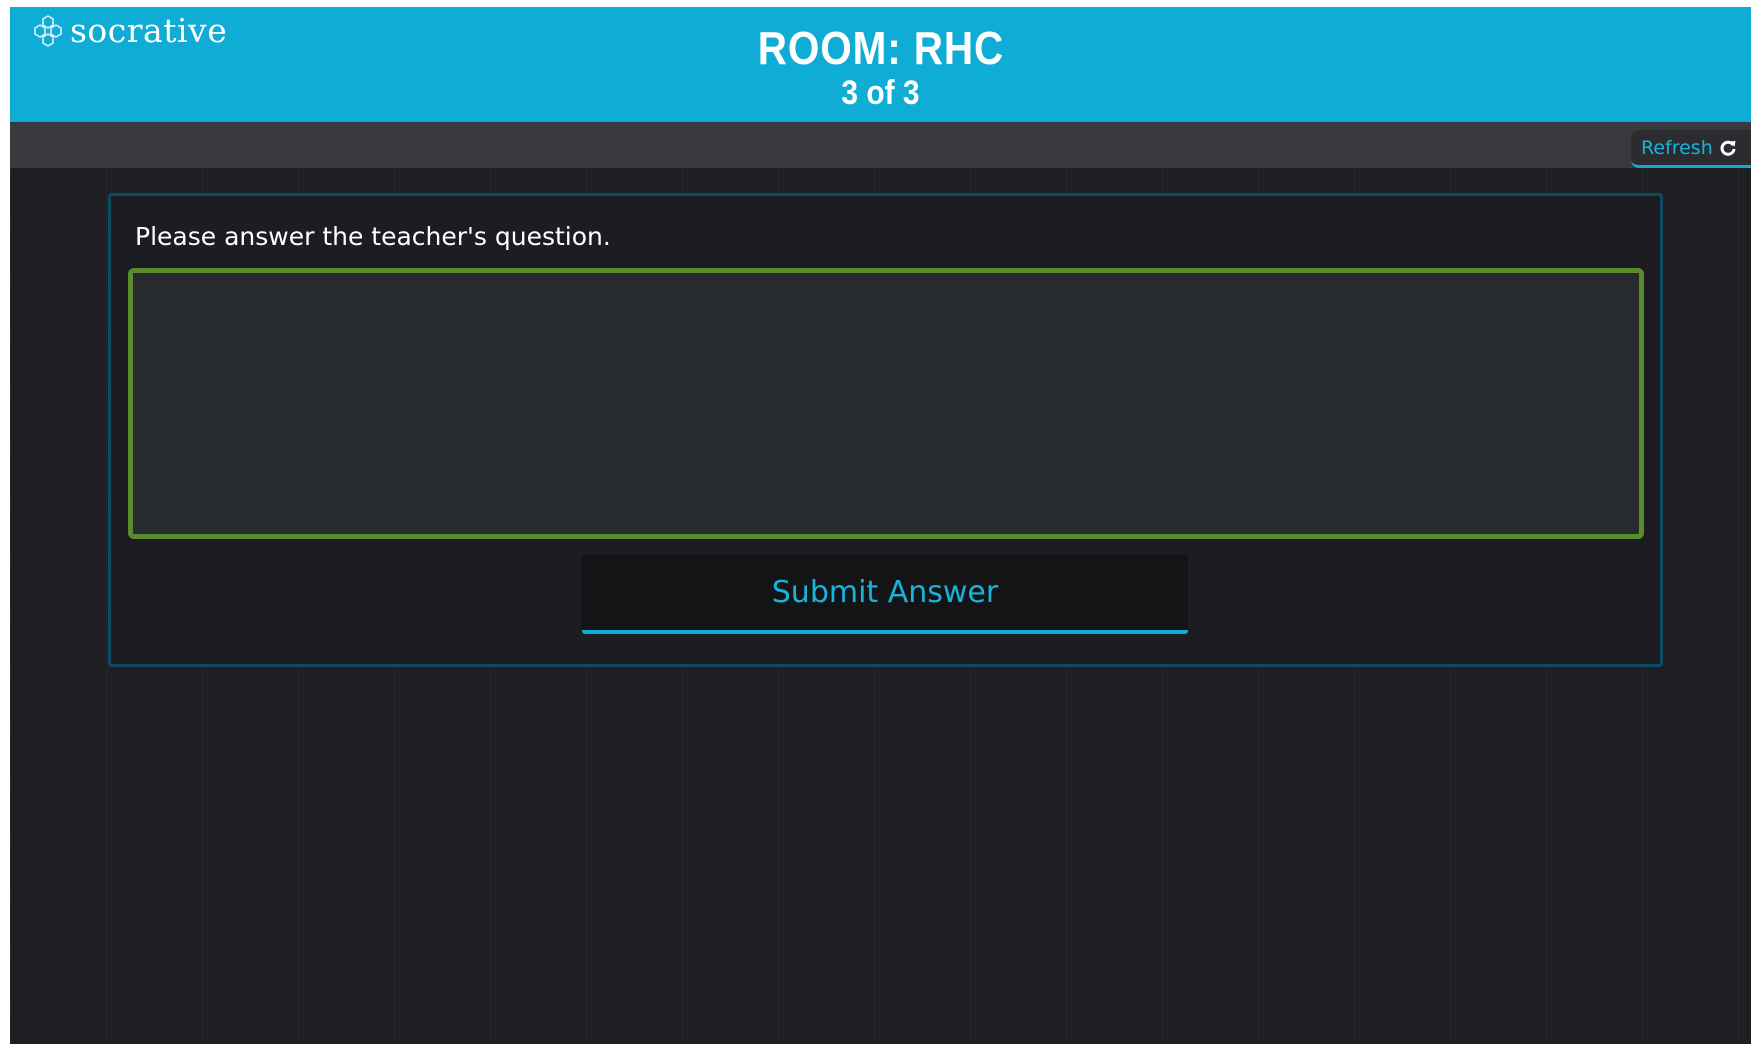 This screenshot has width=1751, height=1044. What do you see at coordinates (1677, 147) in the screenshot?
I see `refresh-label: Refresh` at bounding box center [1677, 147].